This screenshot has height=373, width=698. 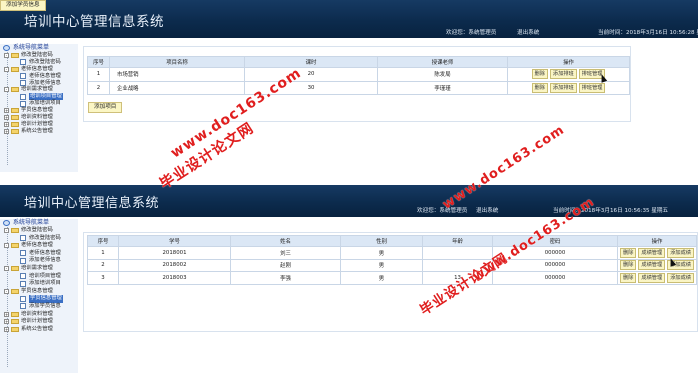 What do you see at coordinates (442, 74) in the screenshot?
I see `project-teacher: 陈发局` at bounding box center [442, 74].